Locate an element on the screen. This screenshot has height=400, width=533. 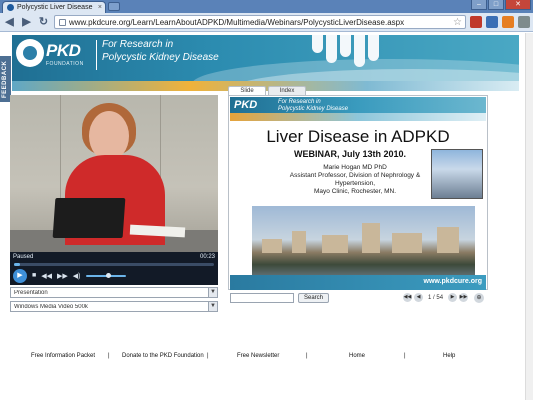
tab-title: Polycystic Liver Disease is located at coordinates (55, 7).